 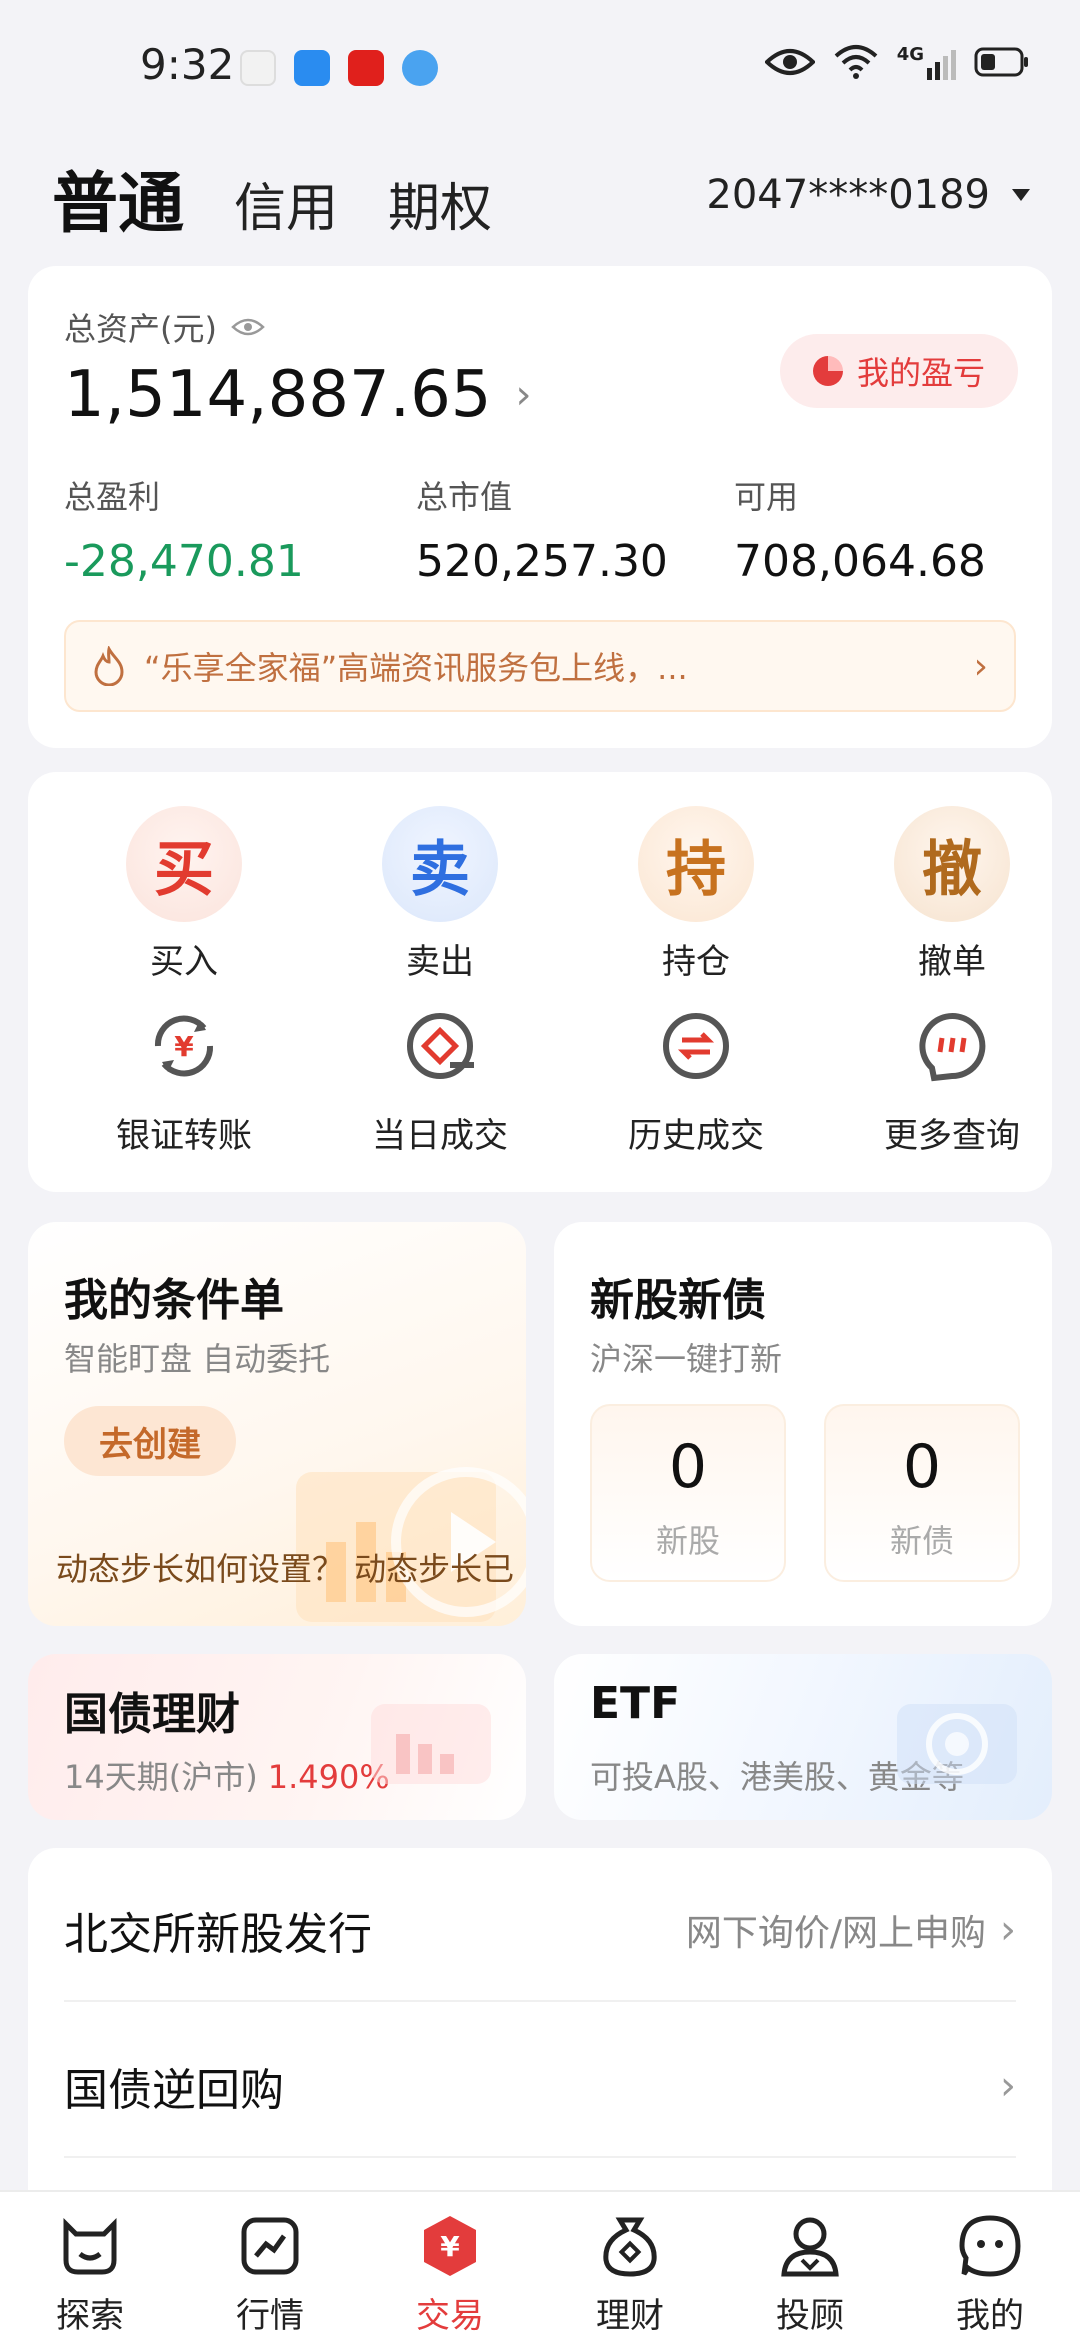 I want to click on new-stock-count: 0, so click(x=688, y=1467).